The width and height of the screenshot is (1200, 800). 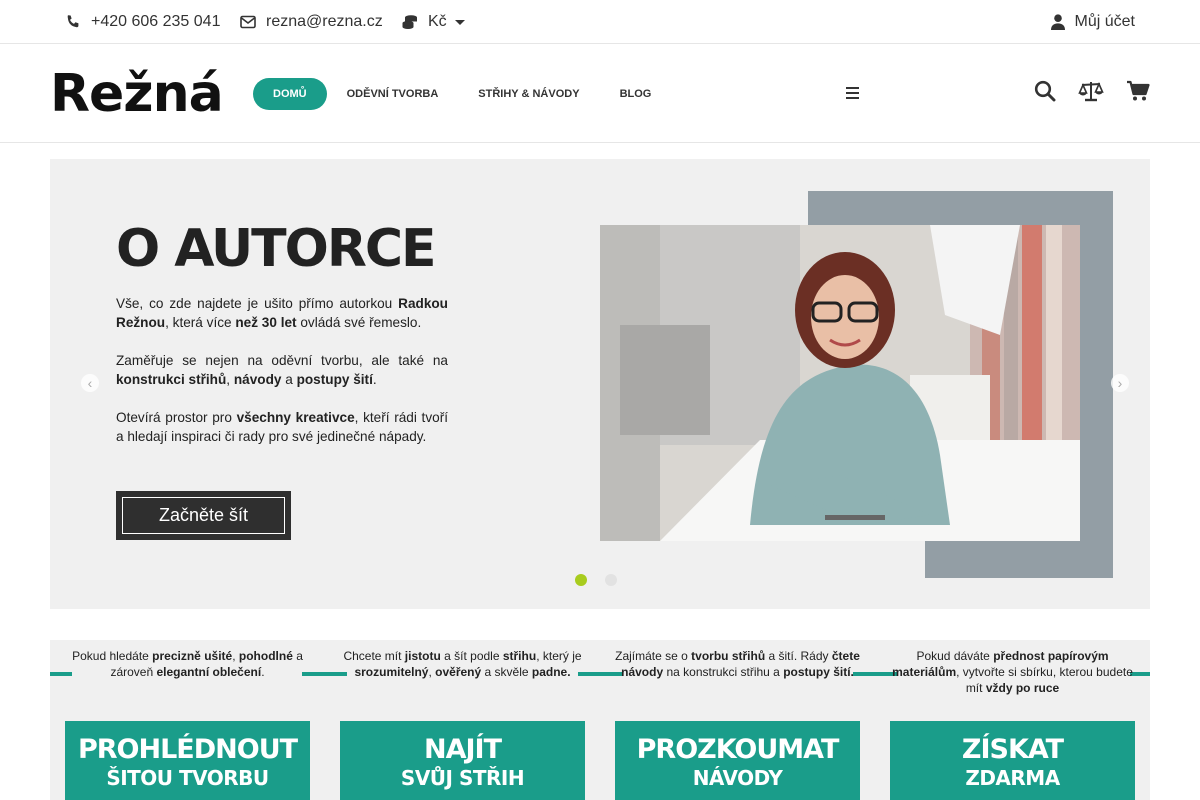 What do you see at coordinates (324, 21) in the screenshot?
I see `email-address: rezna@rezna.cz` at bounding box center [324, 21].